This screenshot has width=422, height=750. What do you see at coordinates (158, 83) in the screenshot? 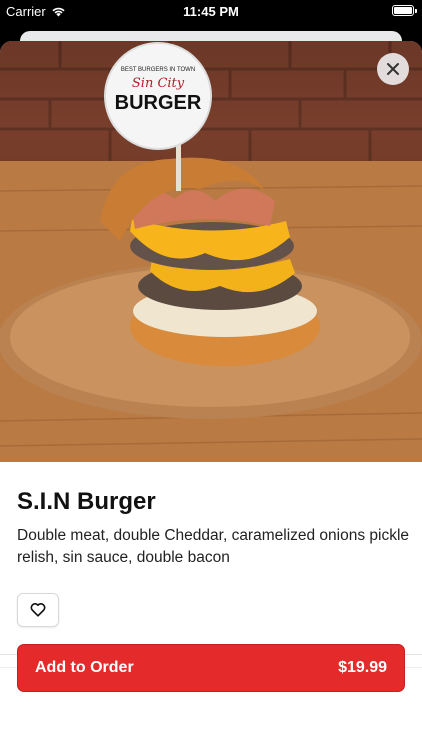
I see `logo-script-text: Sin City` at bounding box center [158, 83].